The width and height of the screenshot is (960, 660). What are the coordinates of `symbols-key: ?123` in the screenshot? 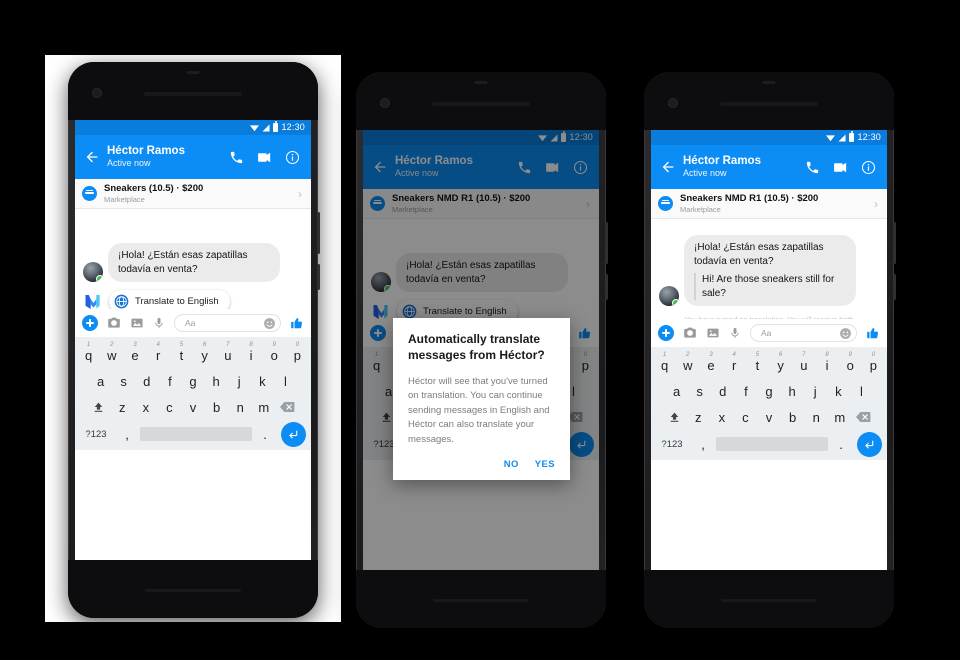 It's located at (96, 434).